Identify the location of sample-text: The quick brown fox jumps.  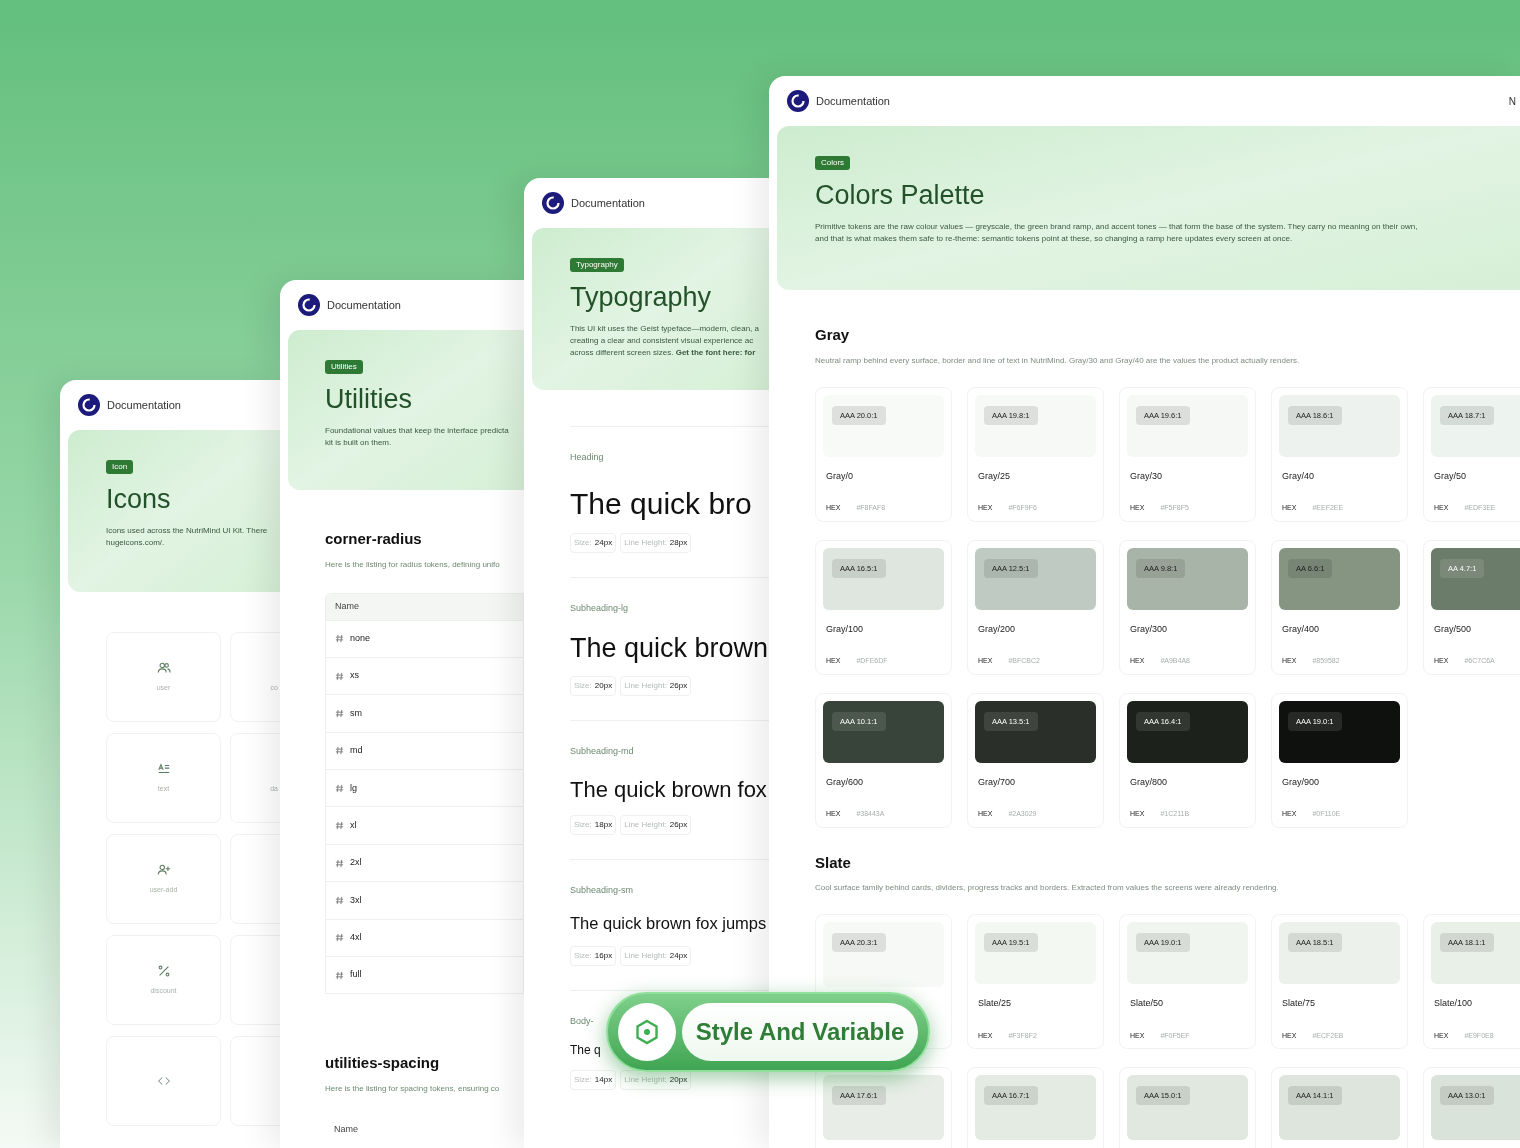
(668, 923).